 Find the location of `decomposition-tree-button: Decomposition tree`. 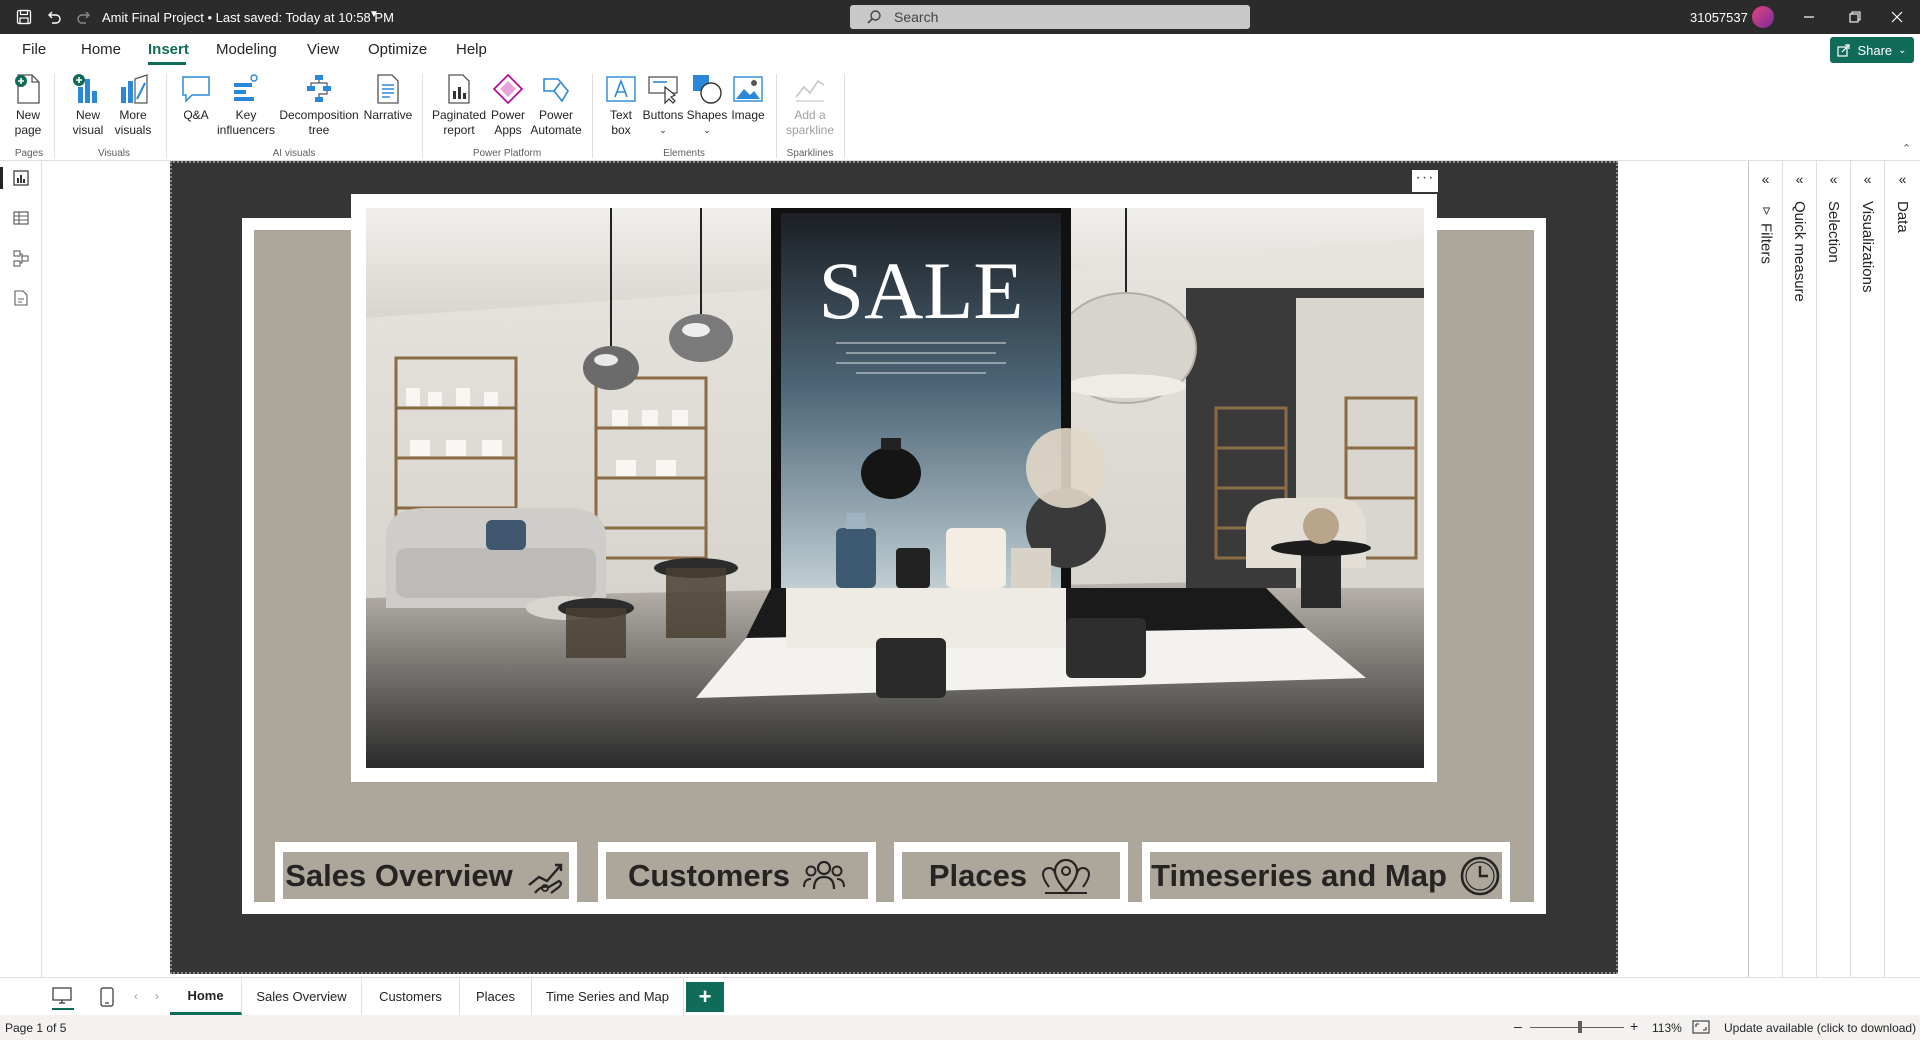

decomposition-tree-button: Decomposition tree is located at coordinates (319, 105).